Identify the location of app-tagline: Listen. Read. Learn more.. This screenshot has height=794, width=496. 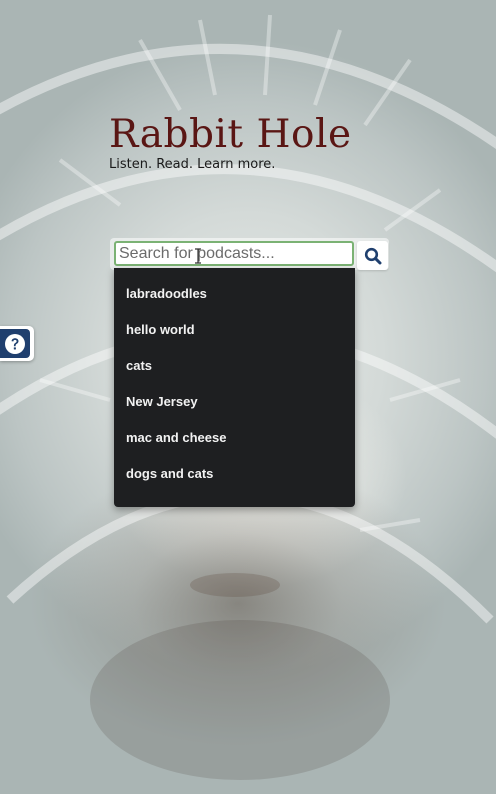
(192, 164).